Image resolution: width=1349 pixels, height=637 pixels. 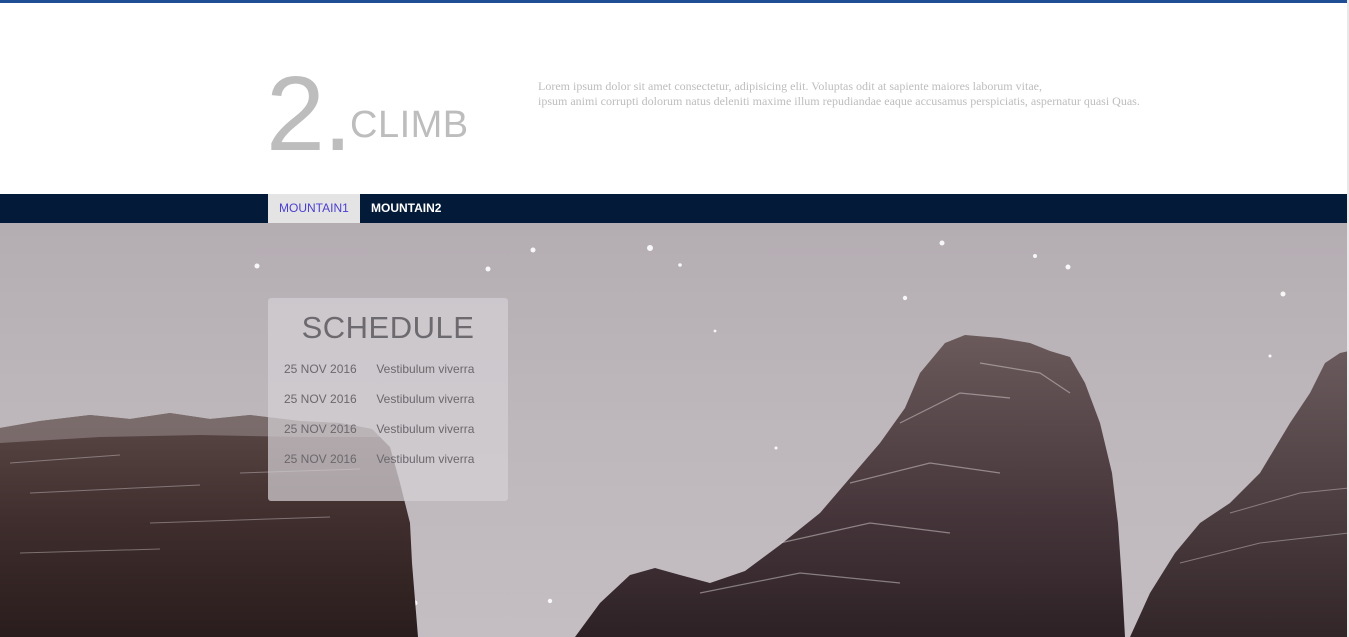 I want to click on step-title: CLIMB, so click(x=409, y=125).